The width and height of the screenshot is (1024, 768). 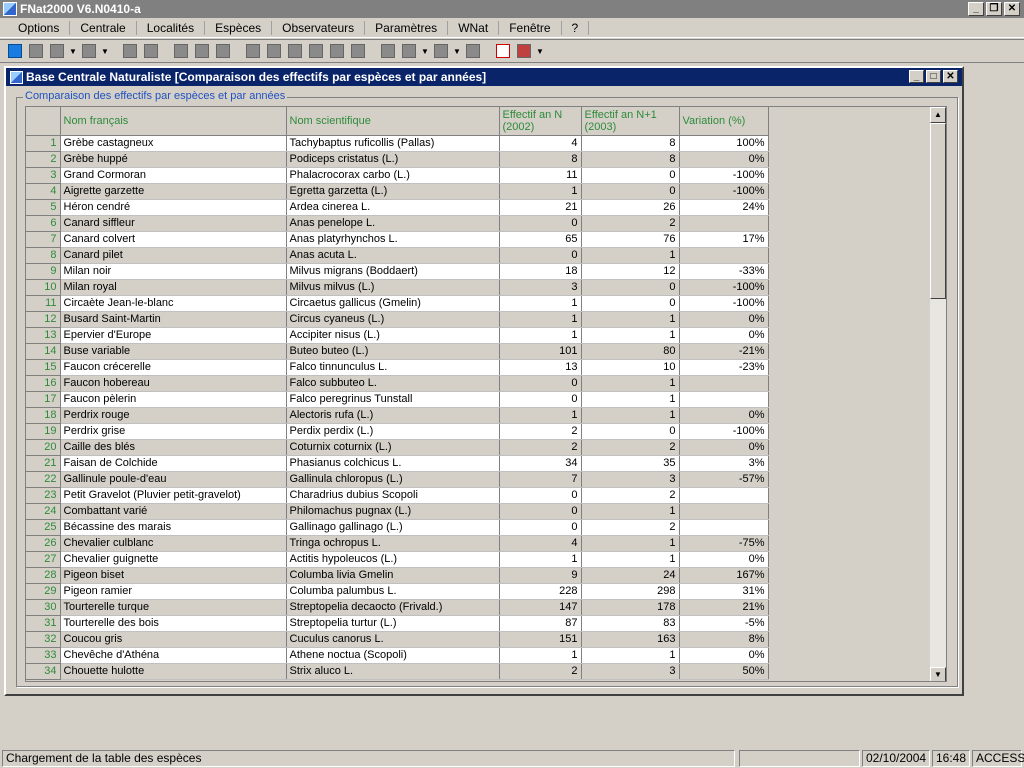 What do you see at coordinates (173, 303) in the screenshot?
I see `cell-nom-francais: Circaète Jean-le-blanc` at bounding box center [173, 303].